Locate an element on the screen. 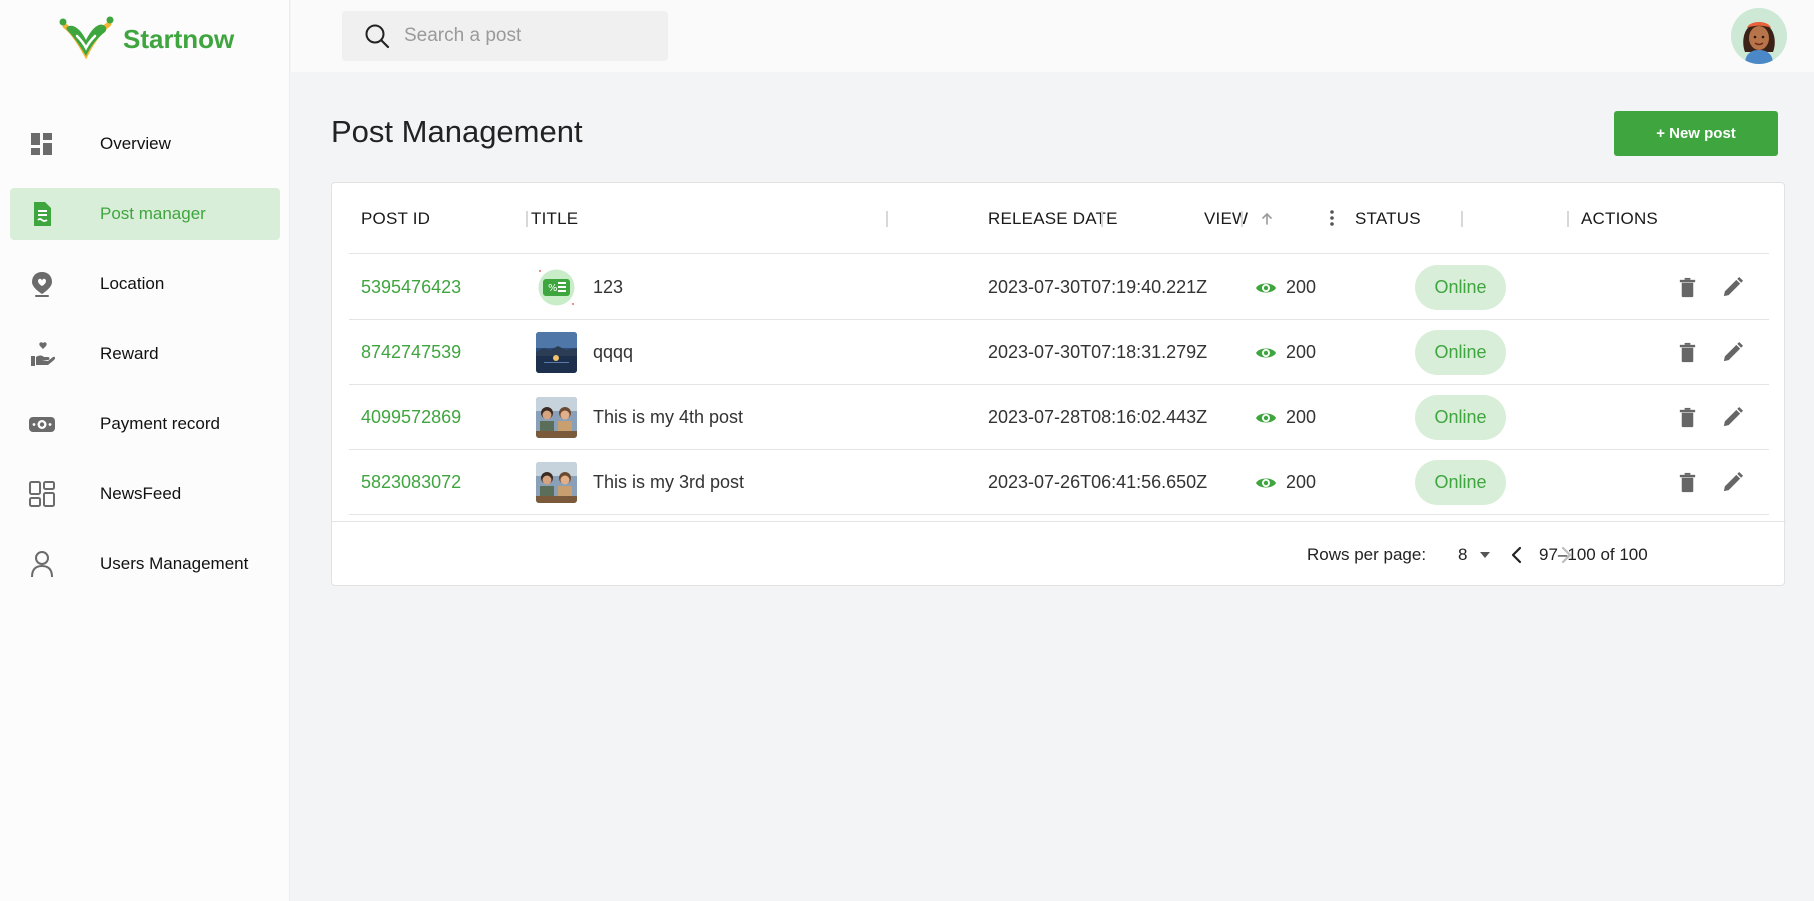 This screenshot has width=1814, height=901. release-date: 2023-07-28T08:16:02.443Z is located at coordinates (1098, 417).